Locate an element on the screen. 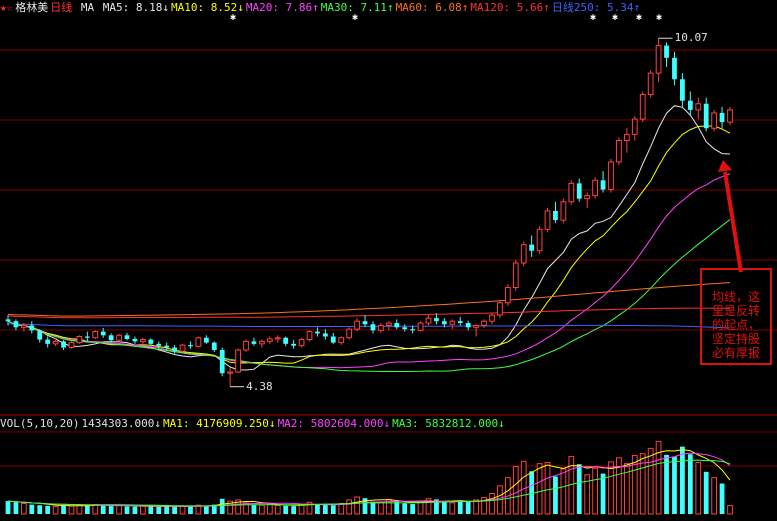 This screenshot has width=777, height=521. stock-name: 格林美 is located at coordinates (31, 7).